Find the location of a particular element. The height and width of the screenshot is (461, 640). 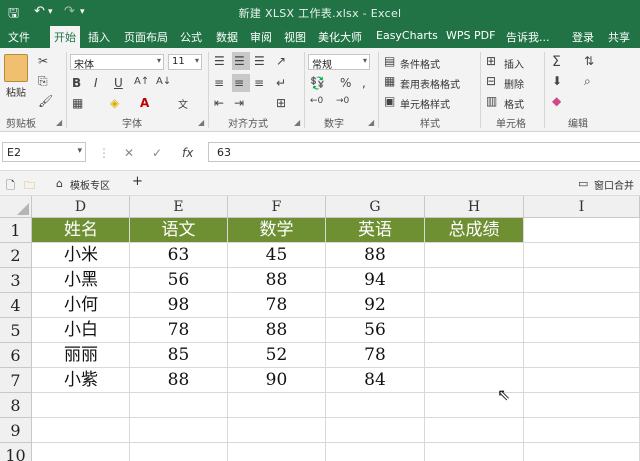

cell-g10 is located at coordinates (375, 452).